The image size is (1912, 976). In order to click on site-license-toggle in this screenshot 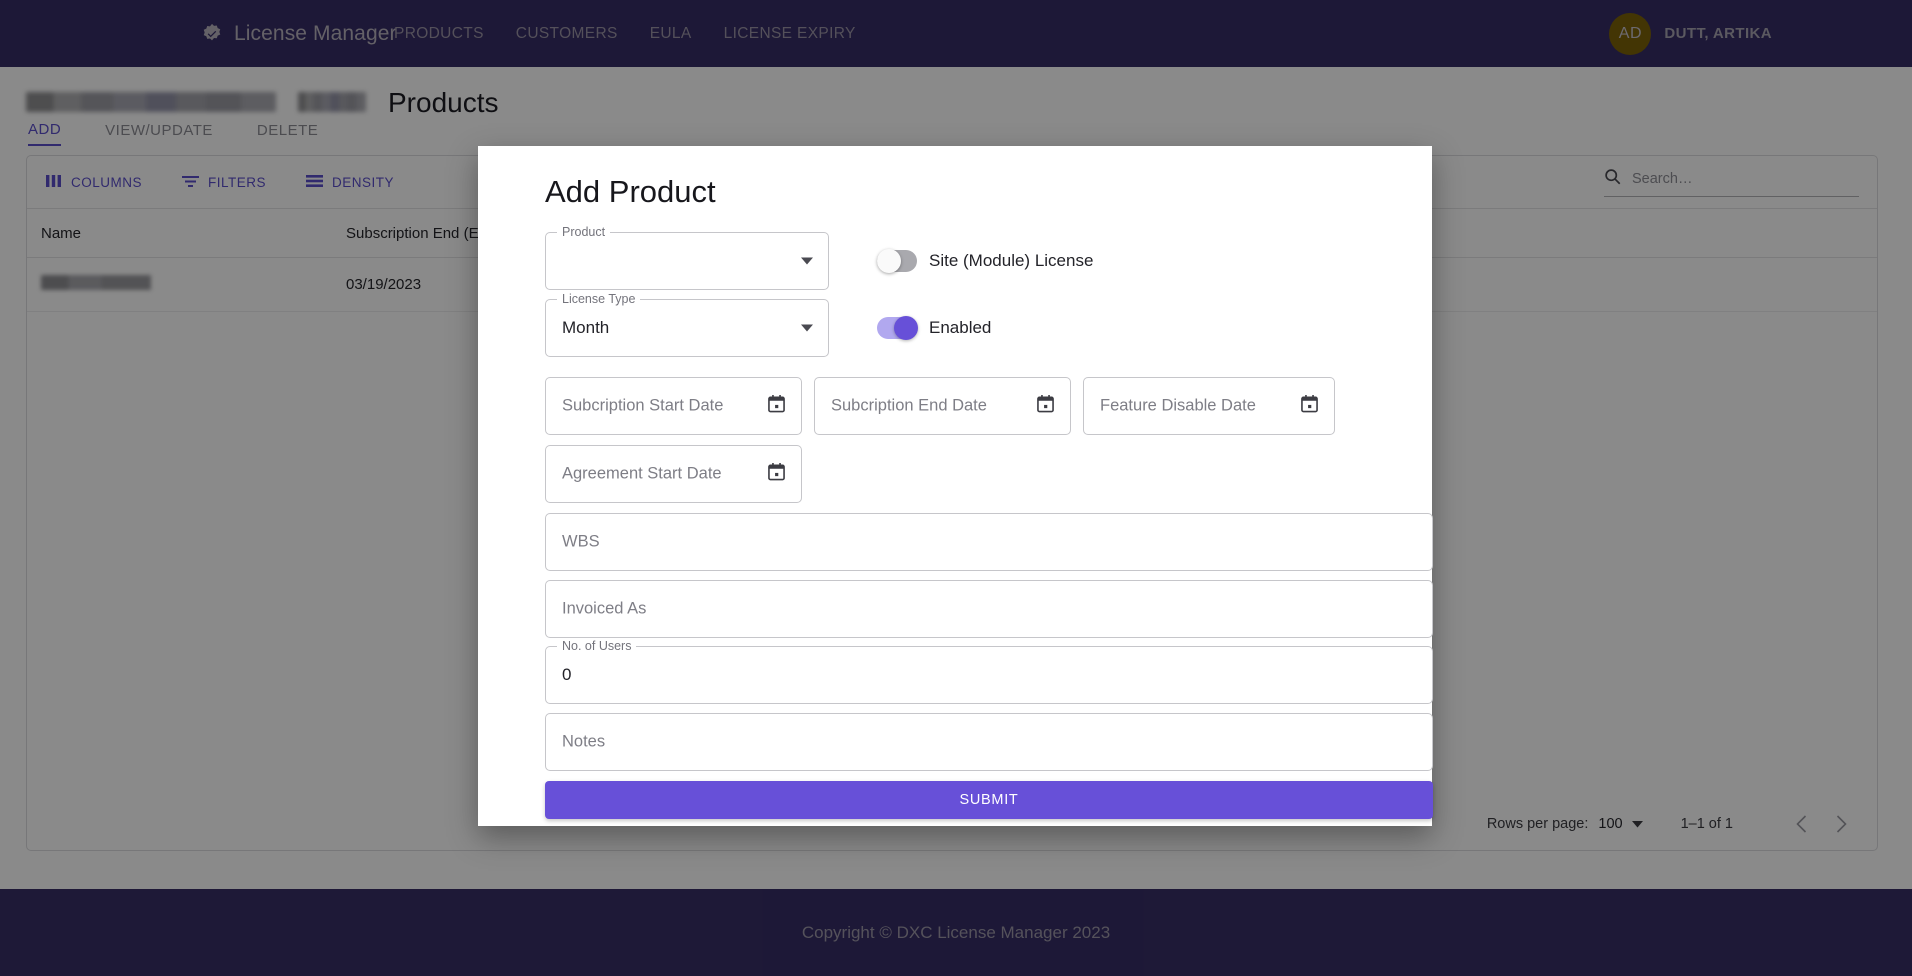, I will do `click(897, 261)`.